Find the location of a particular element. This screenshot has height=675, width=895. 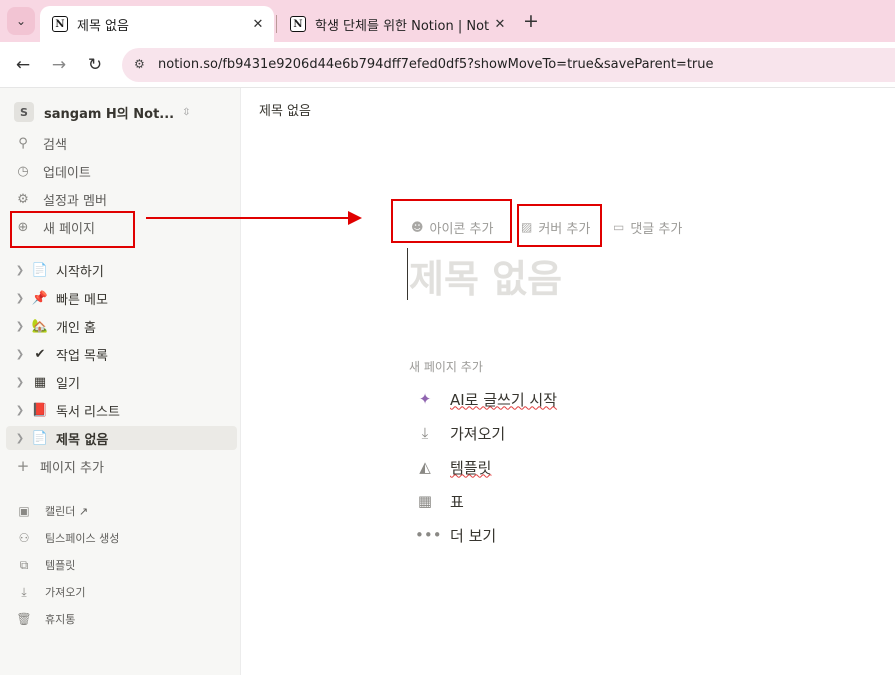

workspace-switcher: S sangam H의 Not... ⇳ is located at coordinates (102, 112).